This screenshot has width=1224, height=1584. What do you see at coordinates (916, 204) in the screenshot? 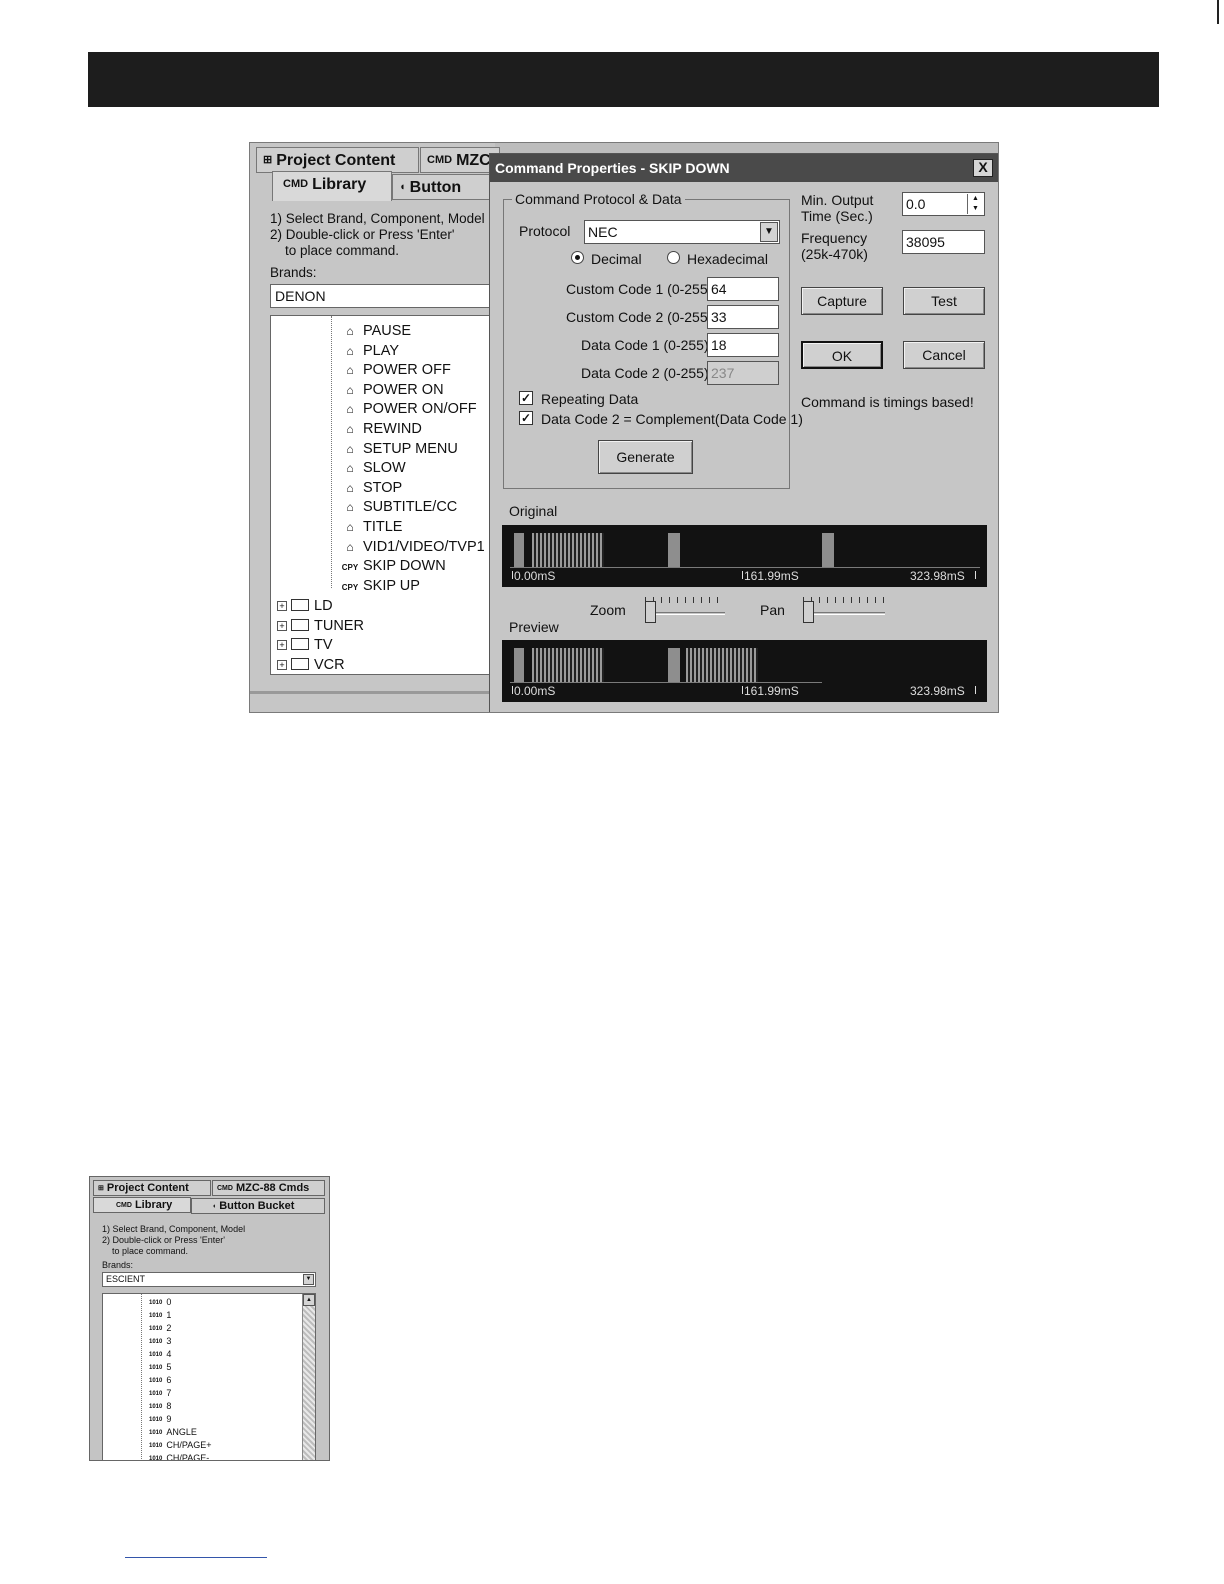
I see `min-output-value: 0.0` at bounding box center [916, 204].